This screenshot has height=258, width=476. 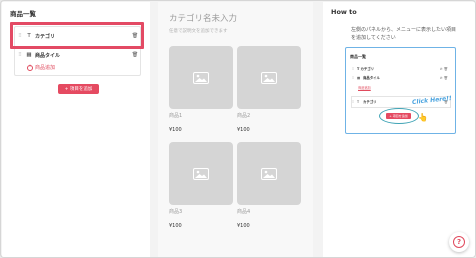 What do you see at coordinates (29, 55) in the screenshot?
I see `tile-icon: ▦` at bounding box center [29, 55].